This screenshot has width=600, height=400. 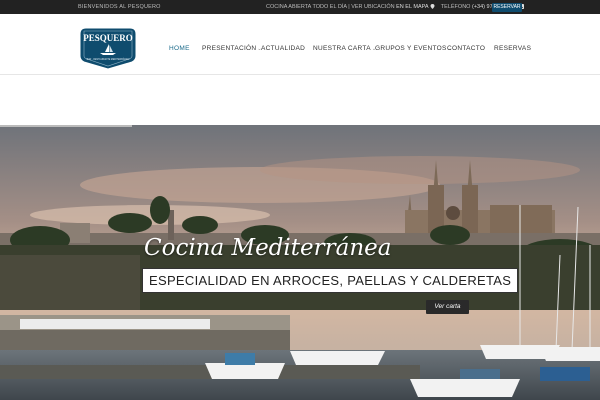 I want to click on nav-actualidad: ACTUALIDAD, so click(x=283, y=48).